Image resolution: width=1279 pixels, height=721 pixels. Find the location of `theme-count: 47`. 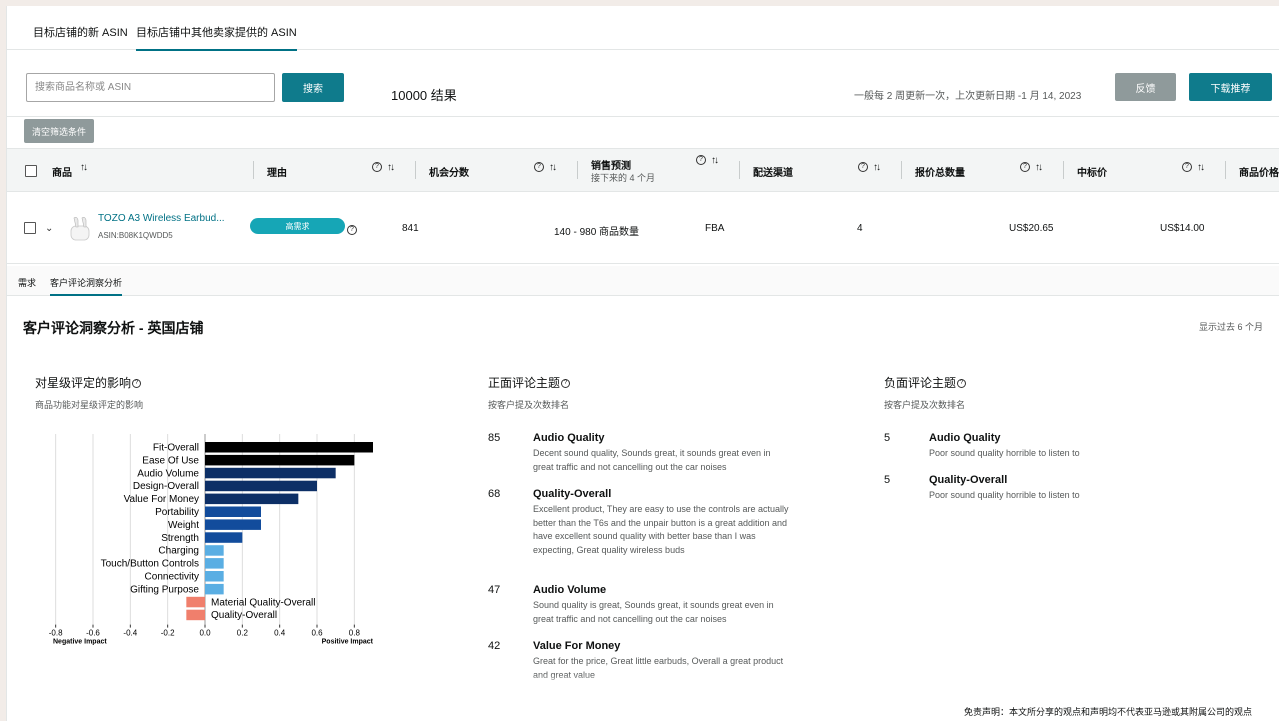

theme-count: 47 is located at coordinates (494, 590).